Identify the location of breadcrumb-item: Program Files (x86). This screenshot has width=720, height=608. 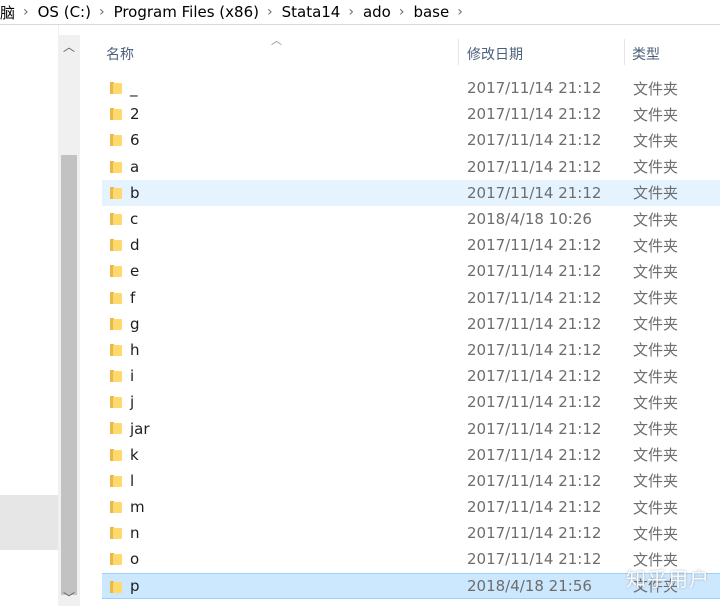
(187, 12).